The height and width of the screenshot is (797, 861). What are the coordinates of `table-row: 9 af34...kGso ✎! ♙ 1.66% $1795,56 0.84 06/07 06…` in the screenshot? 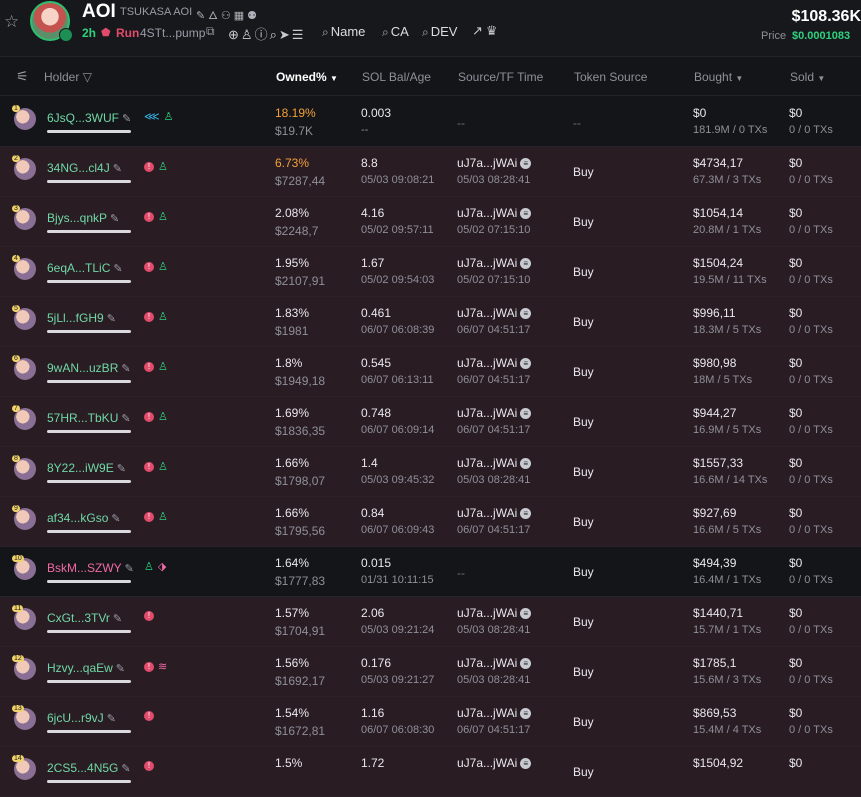 It's located at (430, 522).